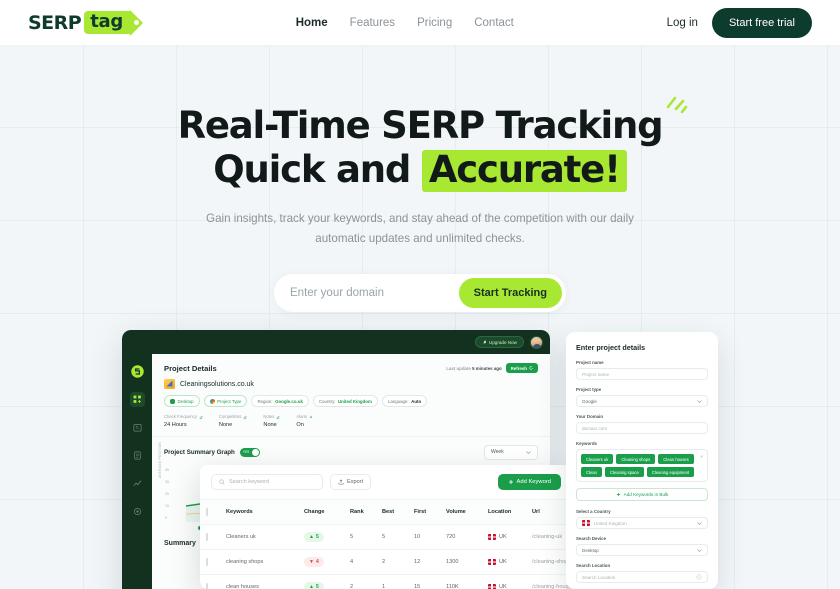 The width and height of the screenshot is (840, 589). Describe the element at coordinates (207, 512) in the screenshot. I see `select-all-checkbox` at that location.